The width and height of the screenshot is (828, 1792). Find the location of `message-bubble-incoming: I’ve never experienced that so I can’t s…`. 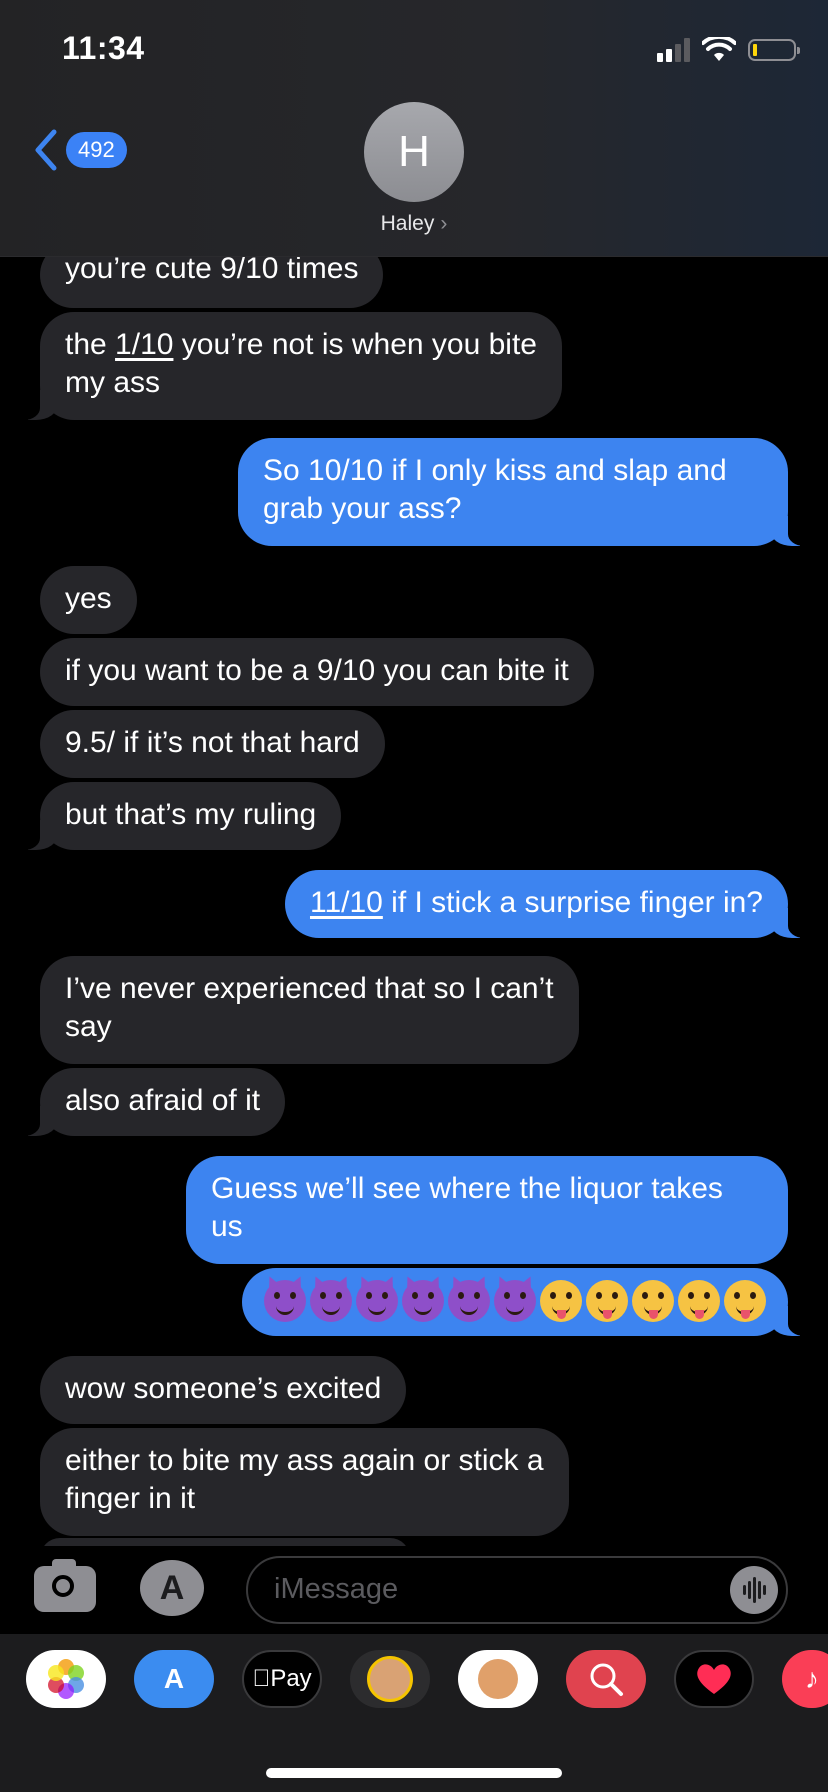

message-bubble-incoming: I’ve never experienced that so I can’t s… is located at coordinates (309, 1010).